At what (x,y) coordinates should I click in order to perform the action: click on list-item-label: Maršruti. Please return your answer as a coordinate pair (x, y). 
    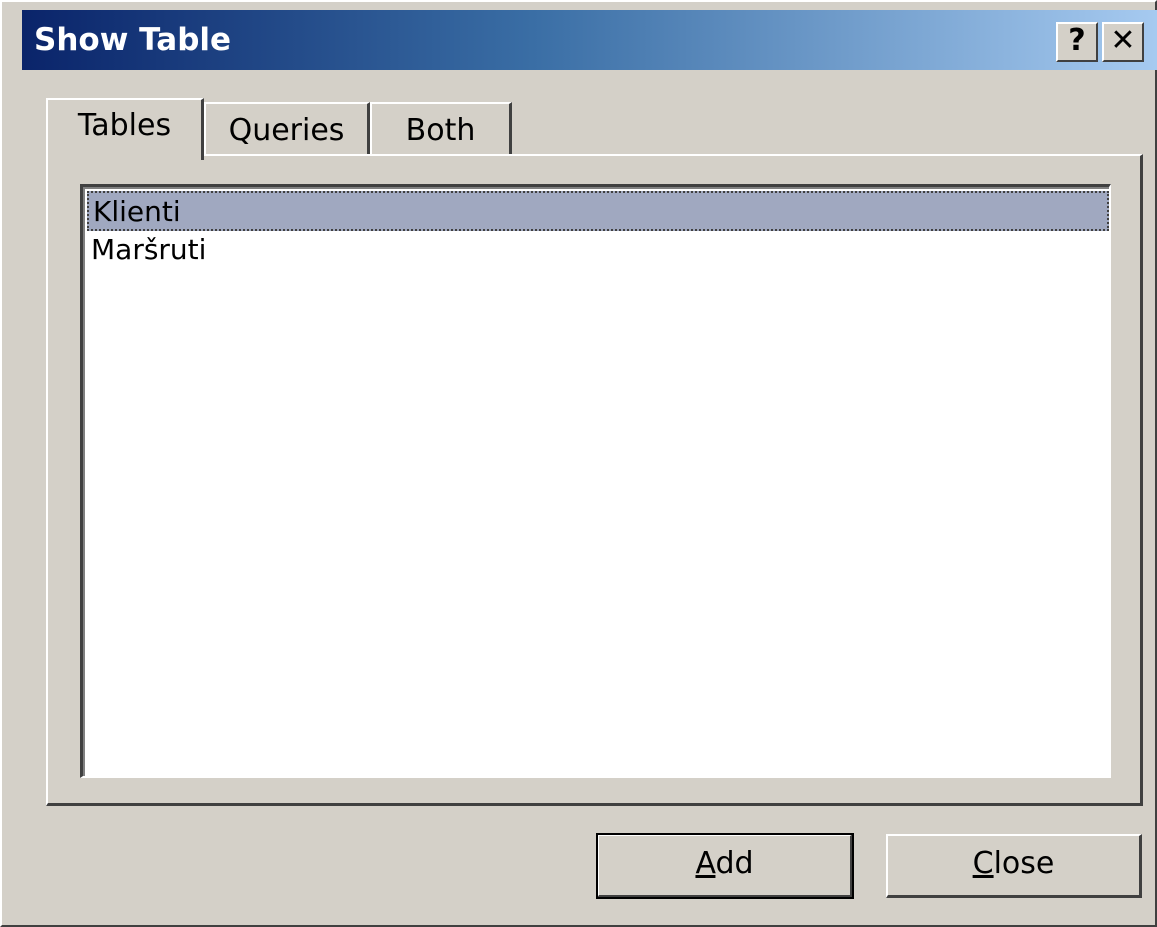
    Looking at the image, I should click on (149, 249).